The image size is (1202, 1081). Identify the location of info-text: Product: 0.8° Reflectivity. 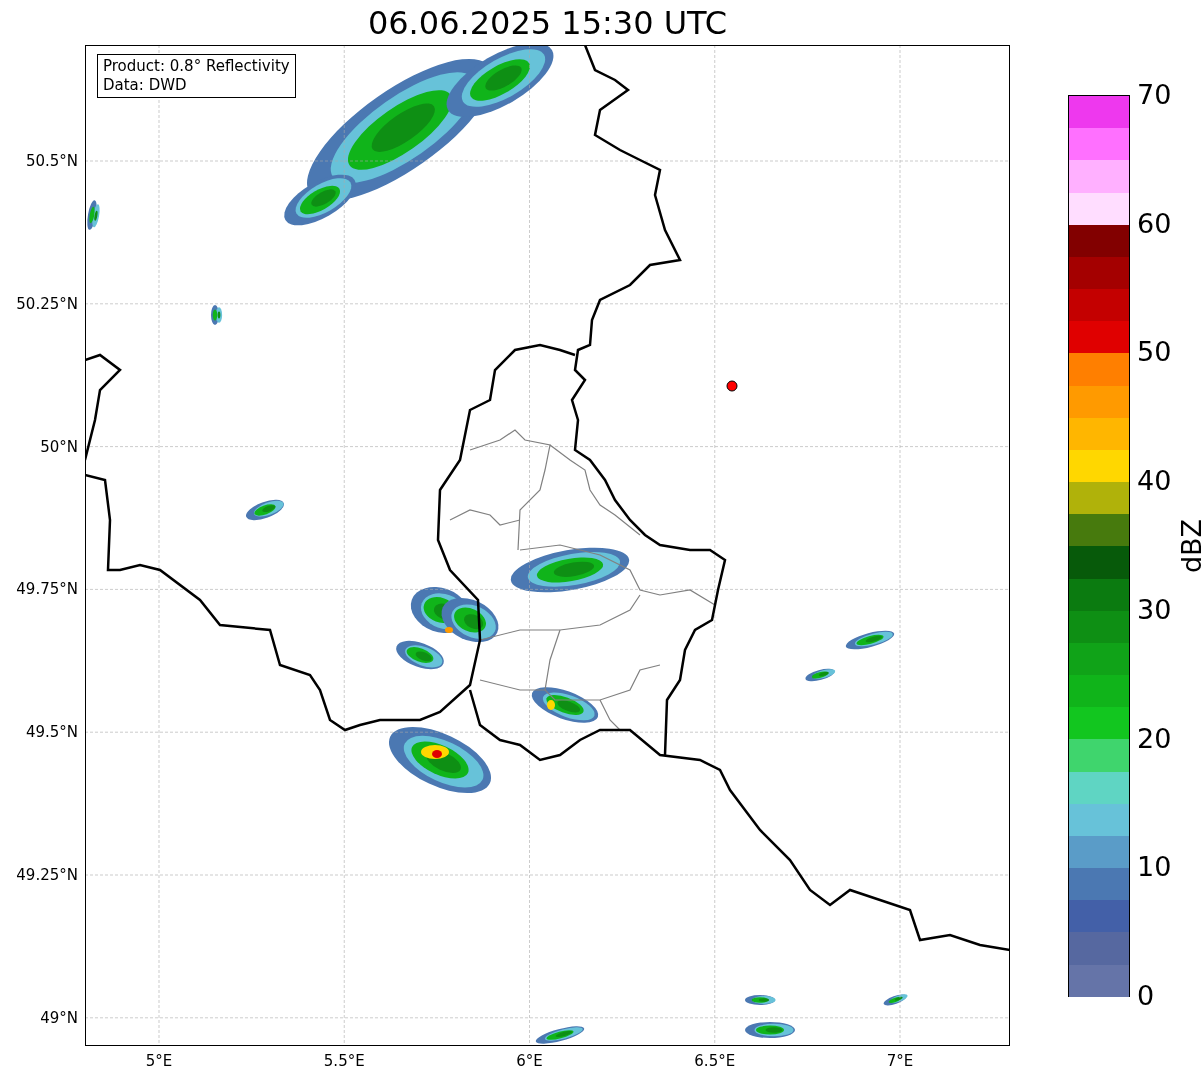
(196, 66).